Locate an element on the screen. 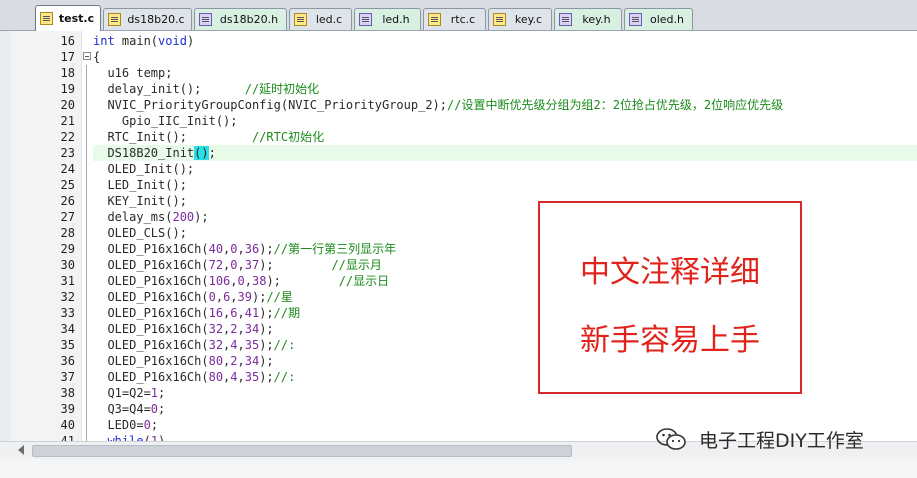  line-number: 22 is located at coordinates (67, 137).